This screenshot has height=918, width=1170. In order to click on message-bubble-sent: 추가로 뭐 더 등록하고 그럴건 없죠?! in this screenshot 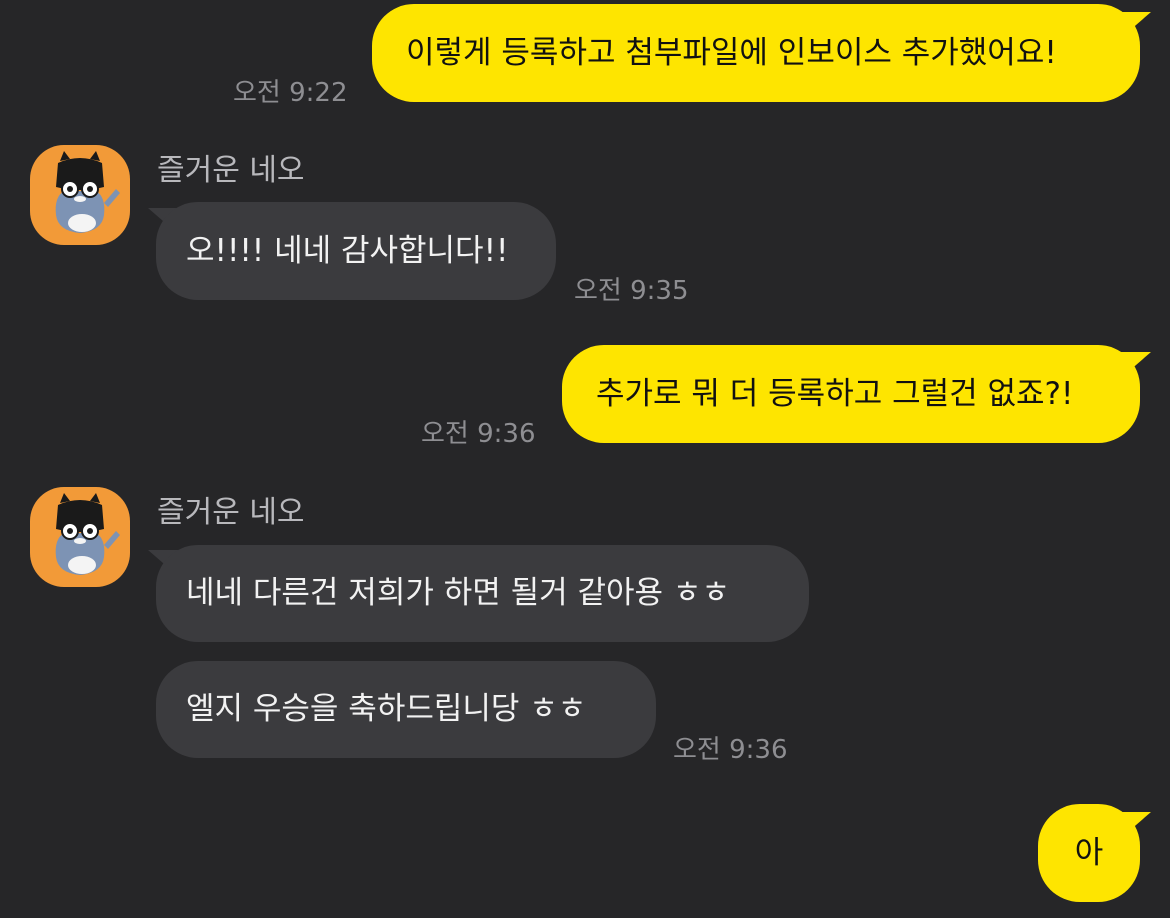, I will do `click(851, 394)`.